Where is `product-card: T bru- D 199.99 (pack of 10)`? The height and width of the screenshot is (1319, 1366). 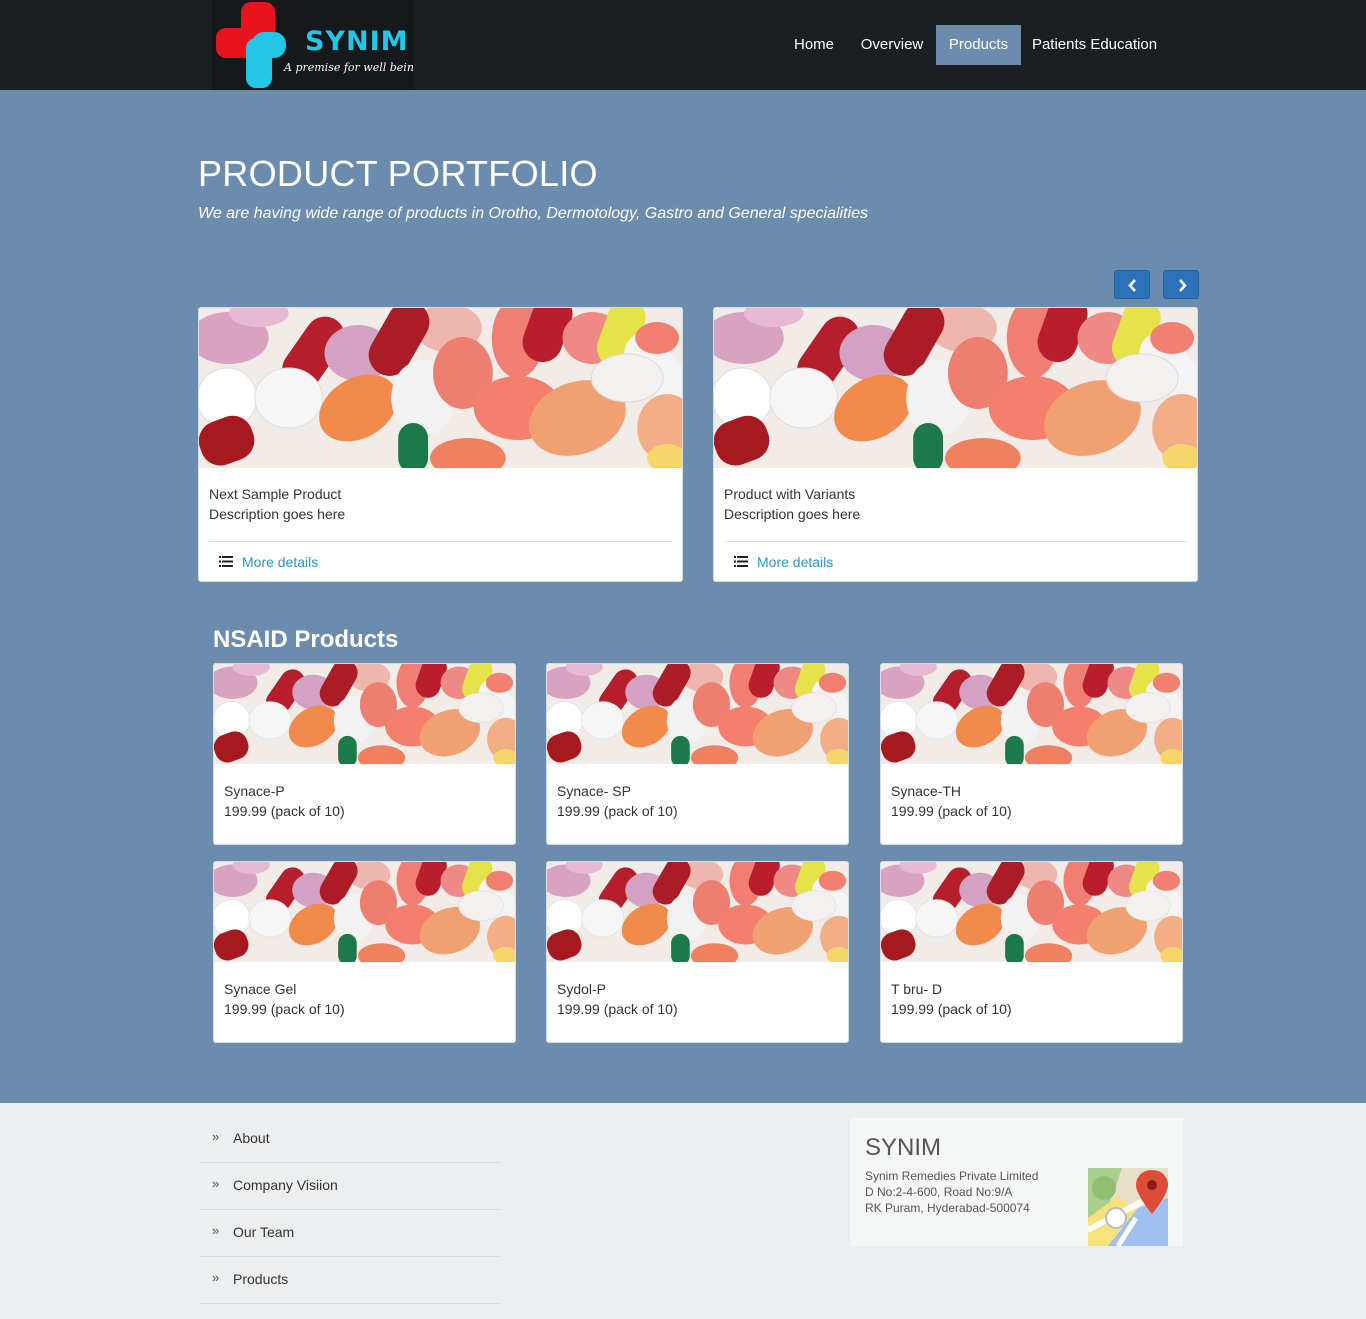 product-card: T bru- D 199.99 (pack of 10) is located at coordinates (1031, 952).